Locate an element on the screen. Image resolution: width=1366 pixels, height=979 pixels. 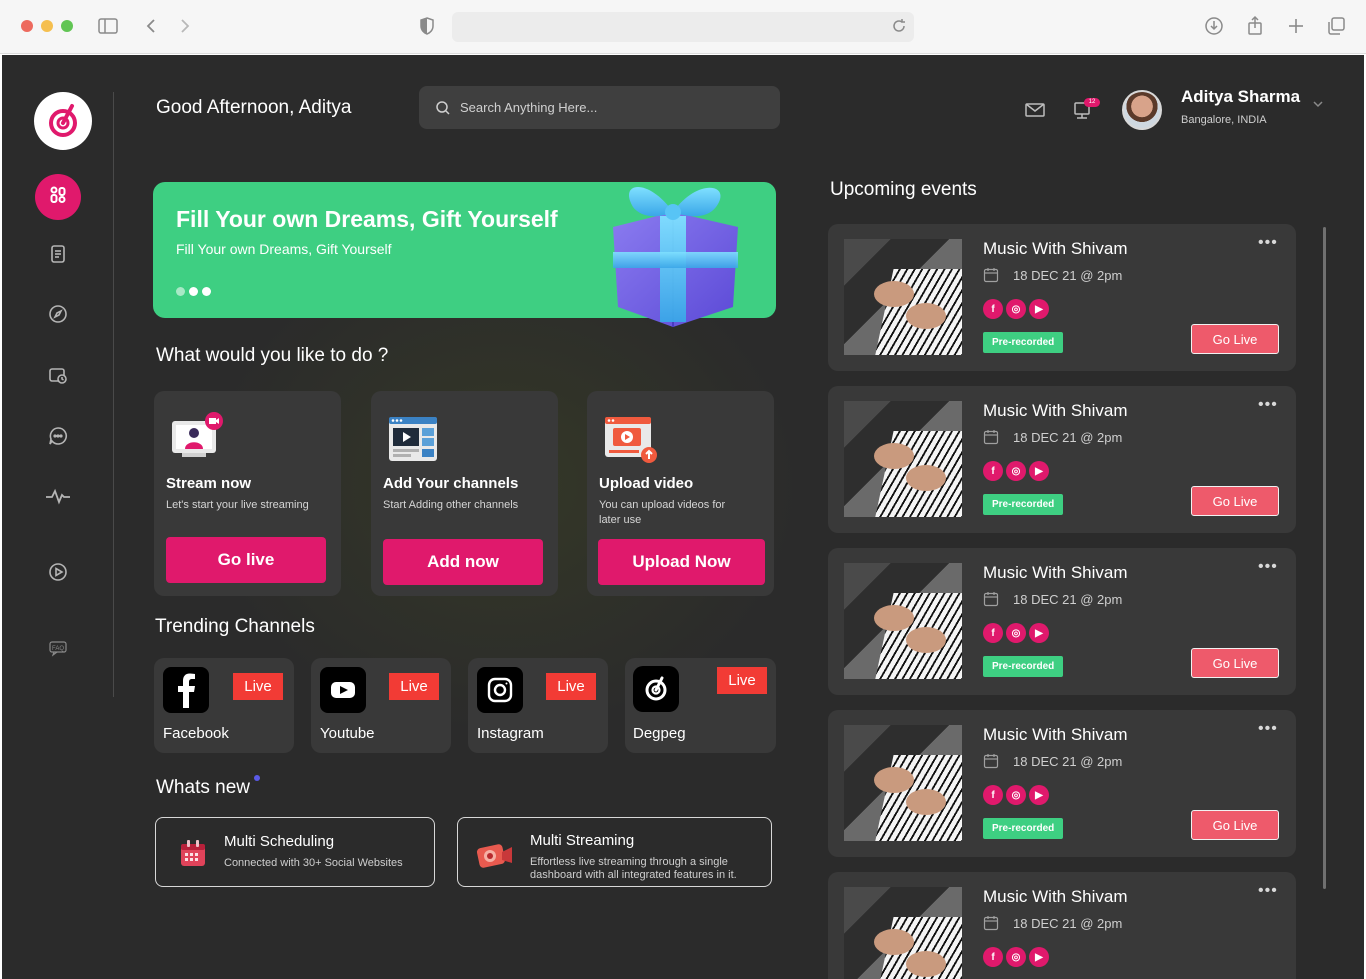
compass-icon is located at coordinates (58, 316).